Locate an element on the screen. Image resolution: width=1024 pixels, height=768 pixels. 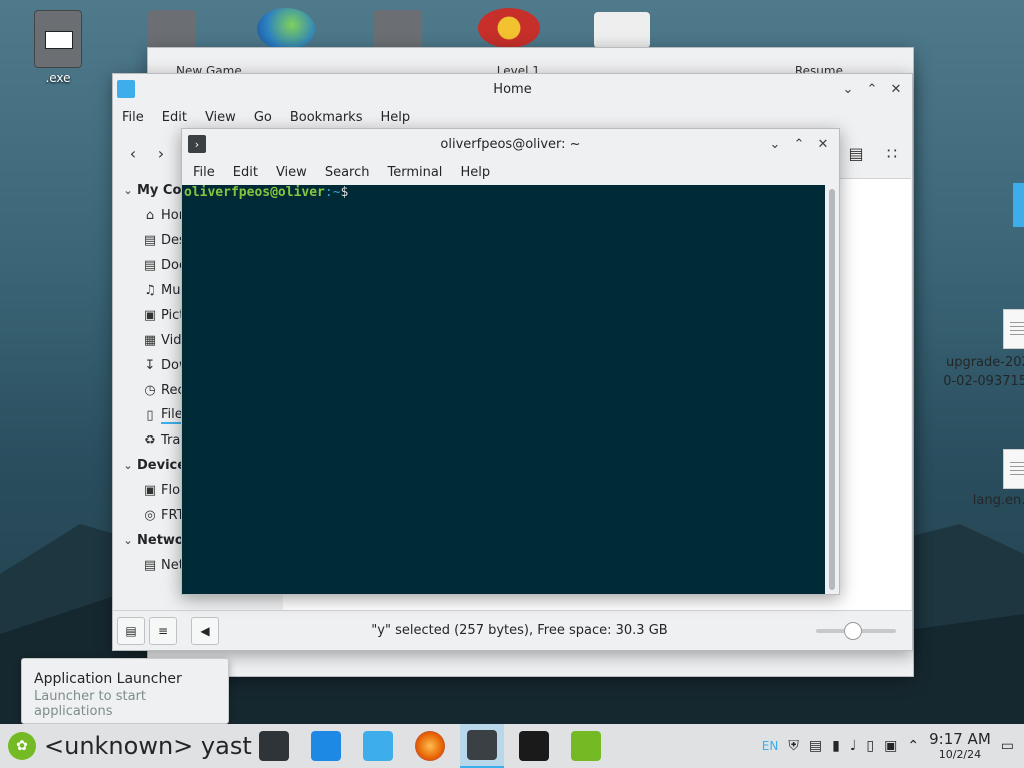
scrollbar-thumb is located at coordinates (832, 389).